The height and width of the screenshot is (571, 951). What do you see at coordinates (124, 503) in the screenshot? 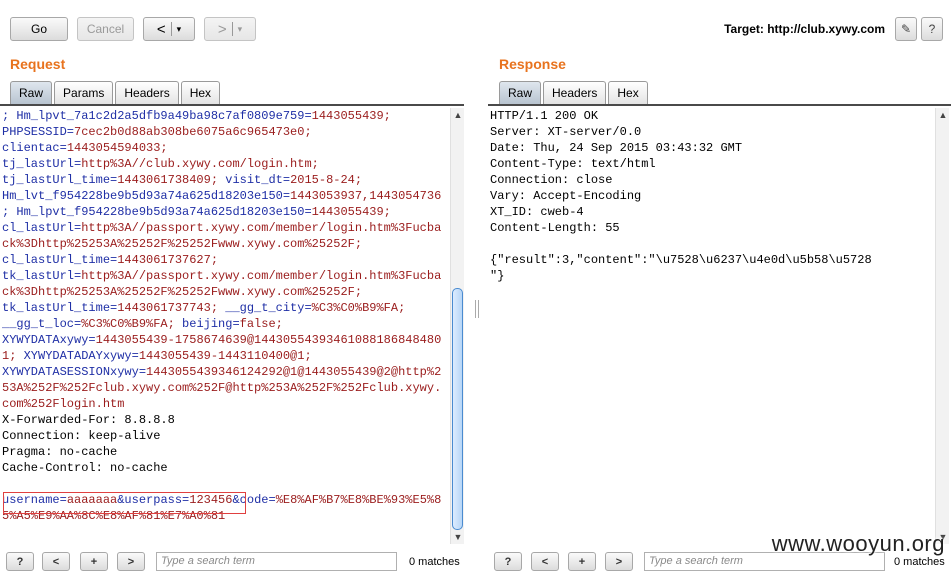
I see `credentials-highlight-box` at bounding box center [124, 503].